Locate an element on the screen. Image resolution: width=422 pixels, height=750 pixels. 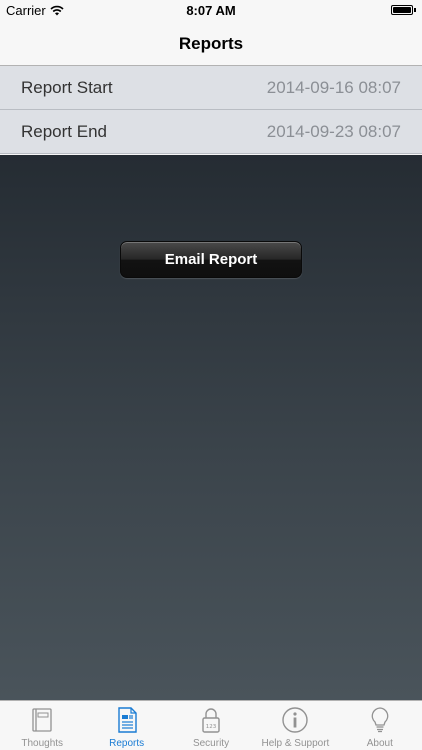
report-start-value: 2014-09-16 08:07 is located at coordinates (333, 87).